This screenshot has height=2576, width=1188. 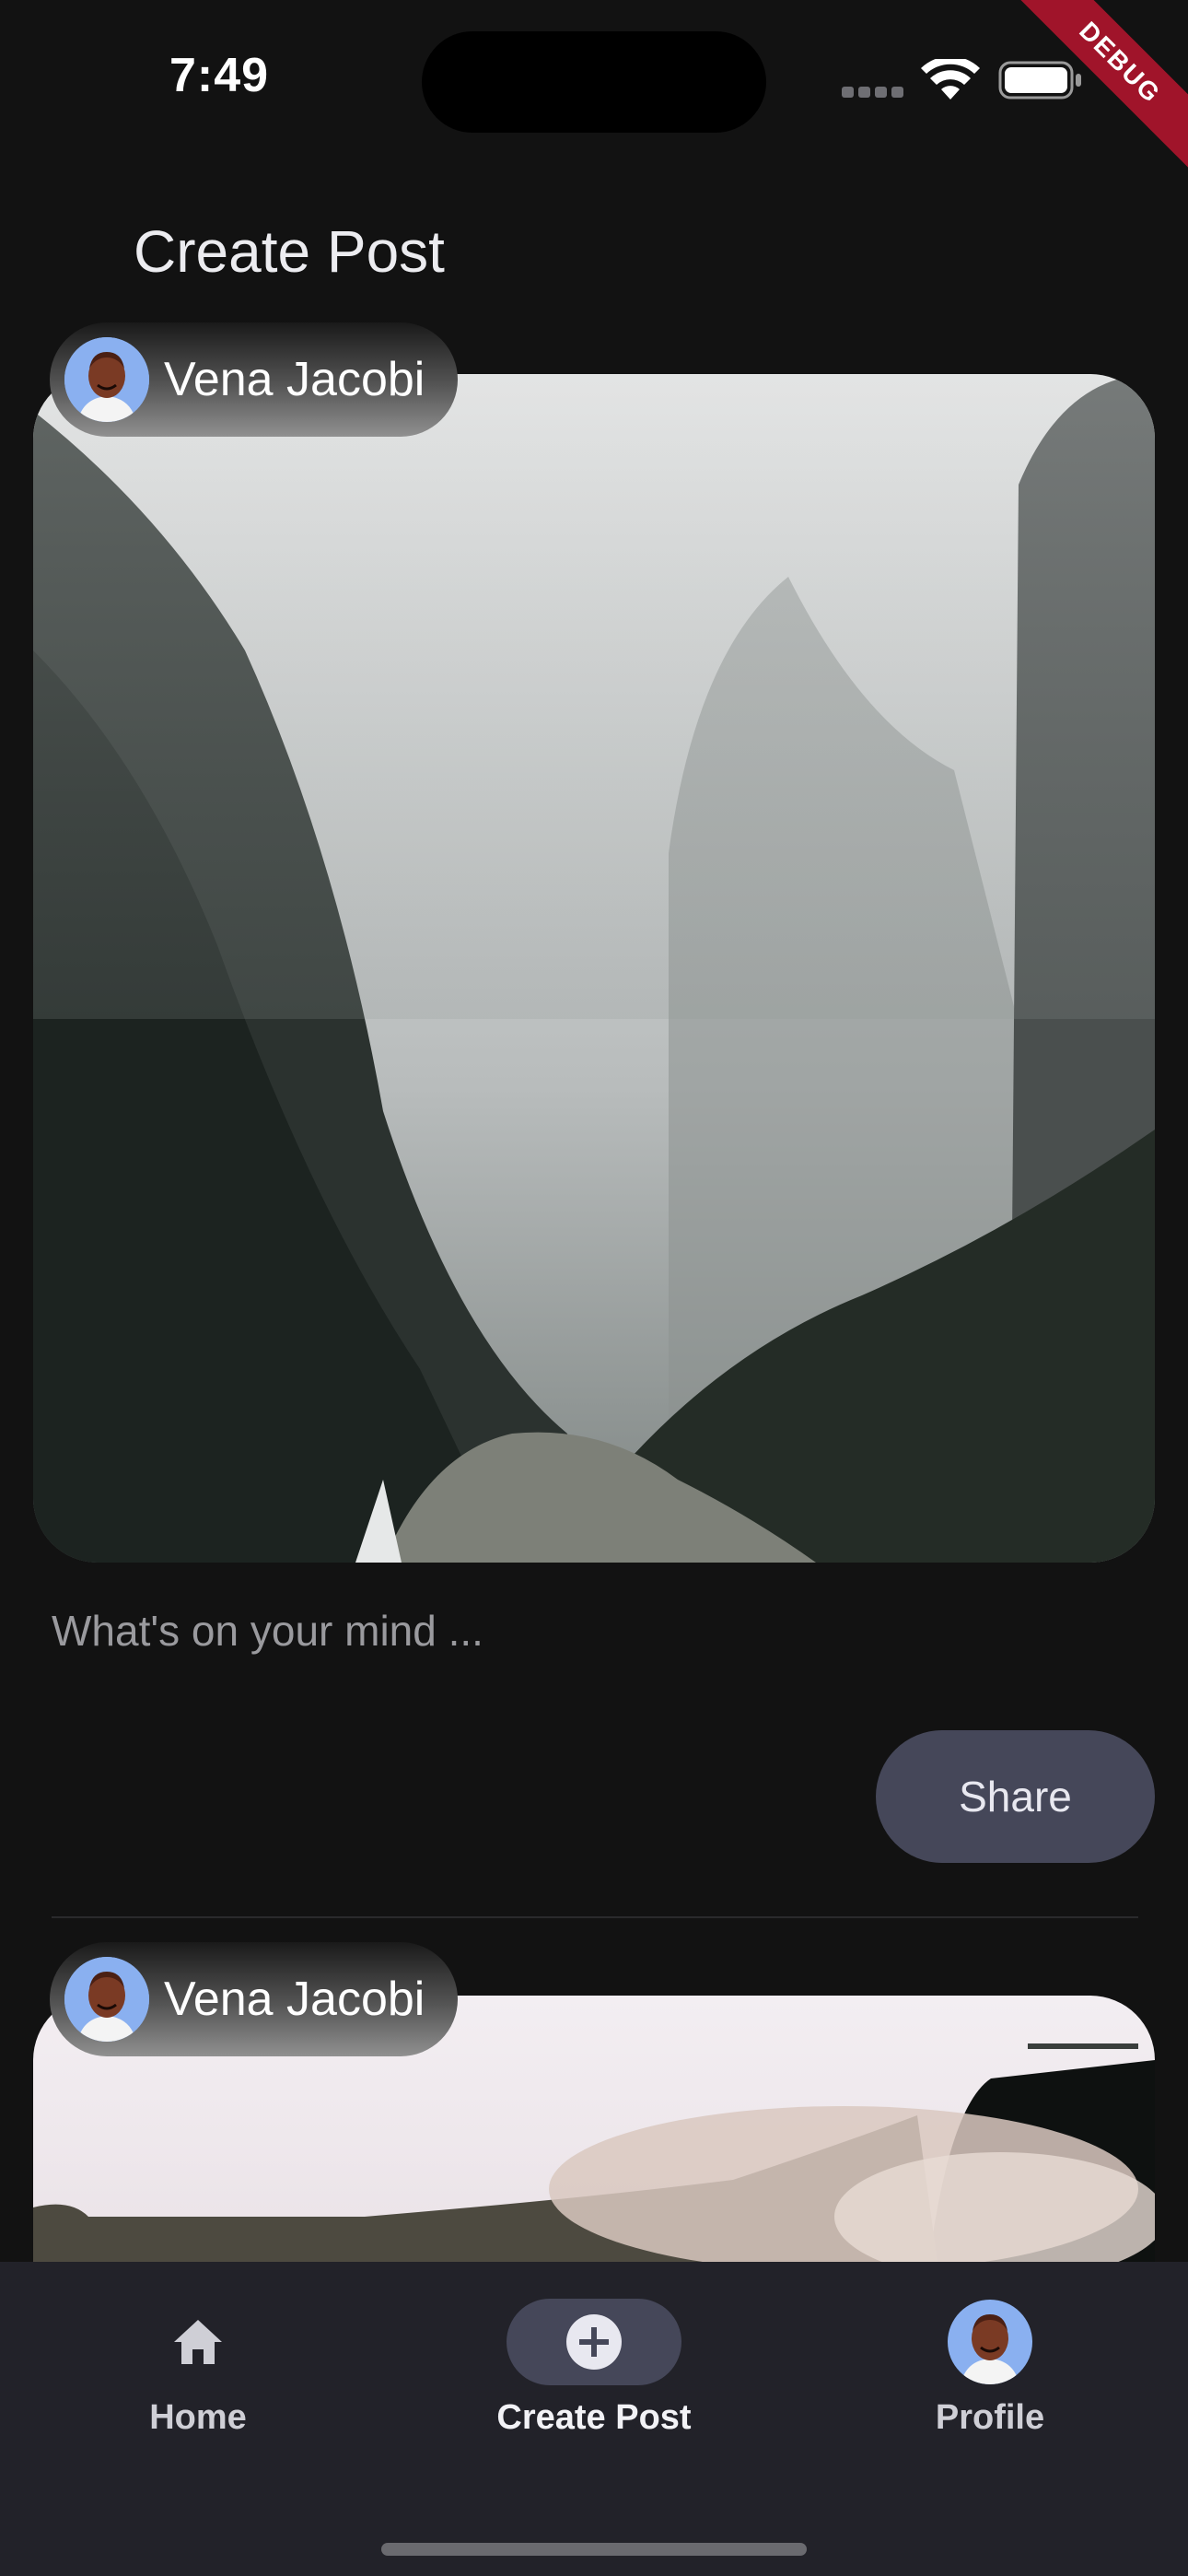 I want to click on battery-icon, so click(x=1039, y=80).